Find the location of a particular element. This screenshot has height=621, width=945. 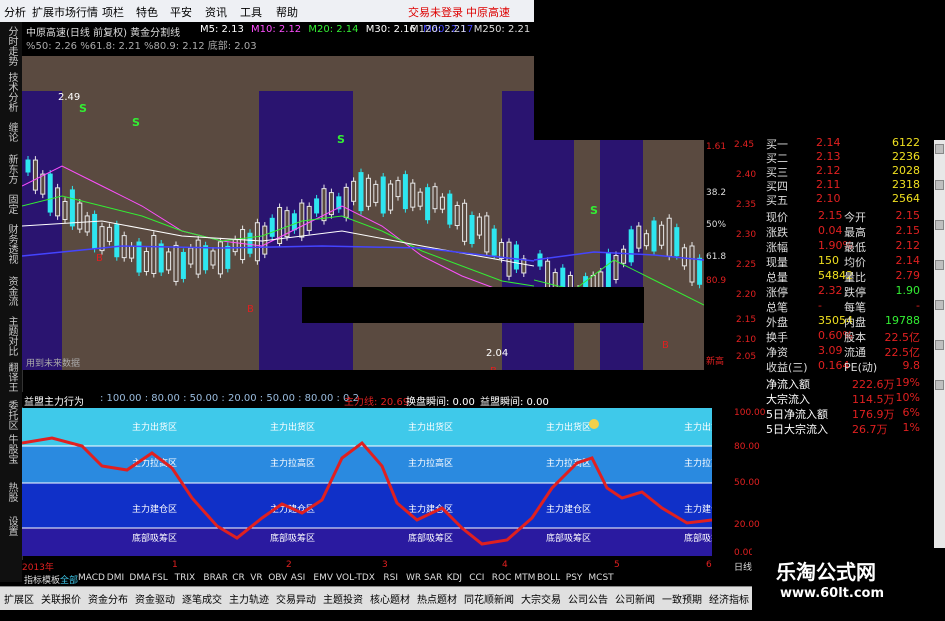

menu-item-news: 资讯 is located at coordinates (216, 12).